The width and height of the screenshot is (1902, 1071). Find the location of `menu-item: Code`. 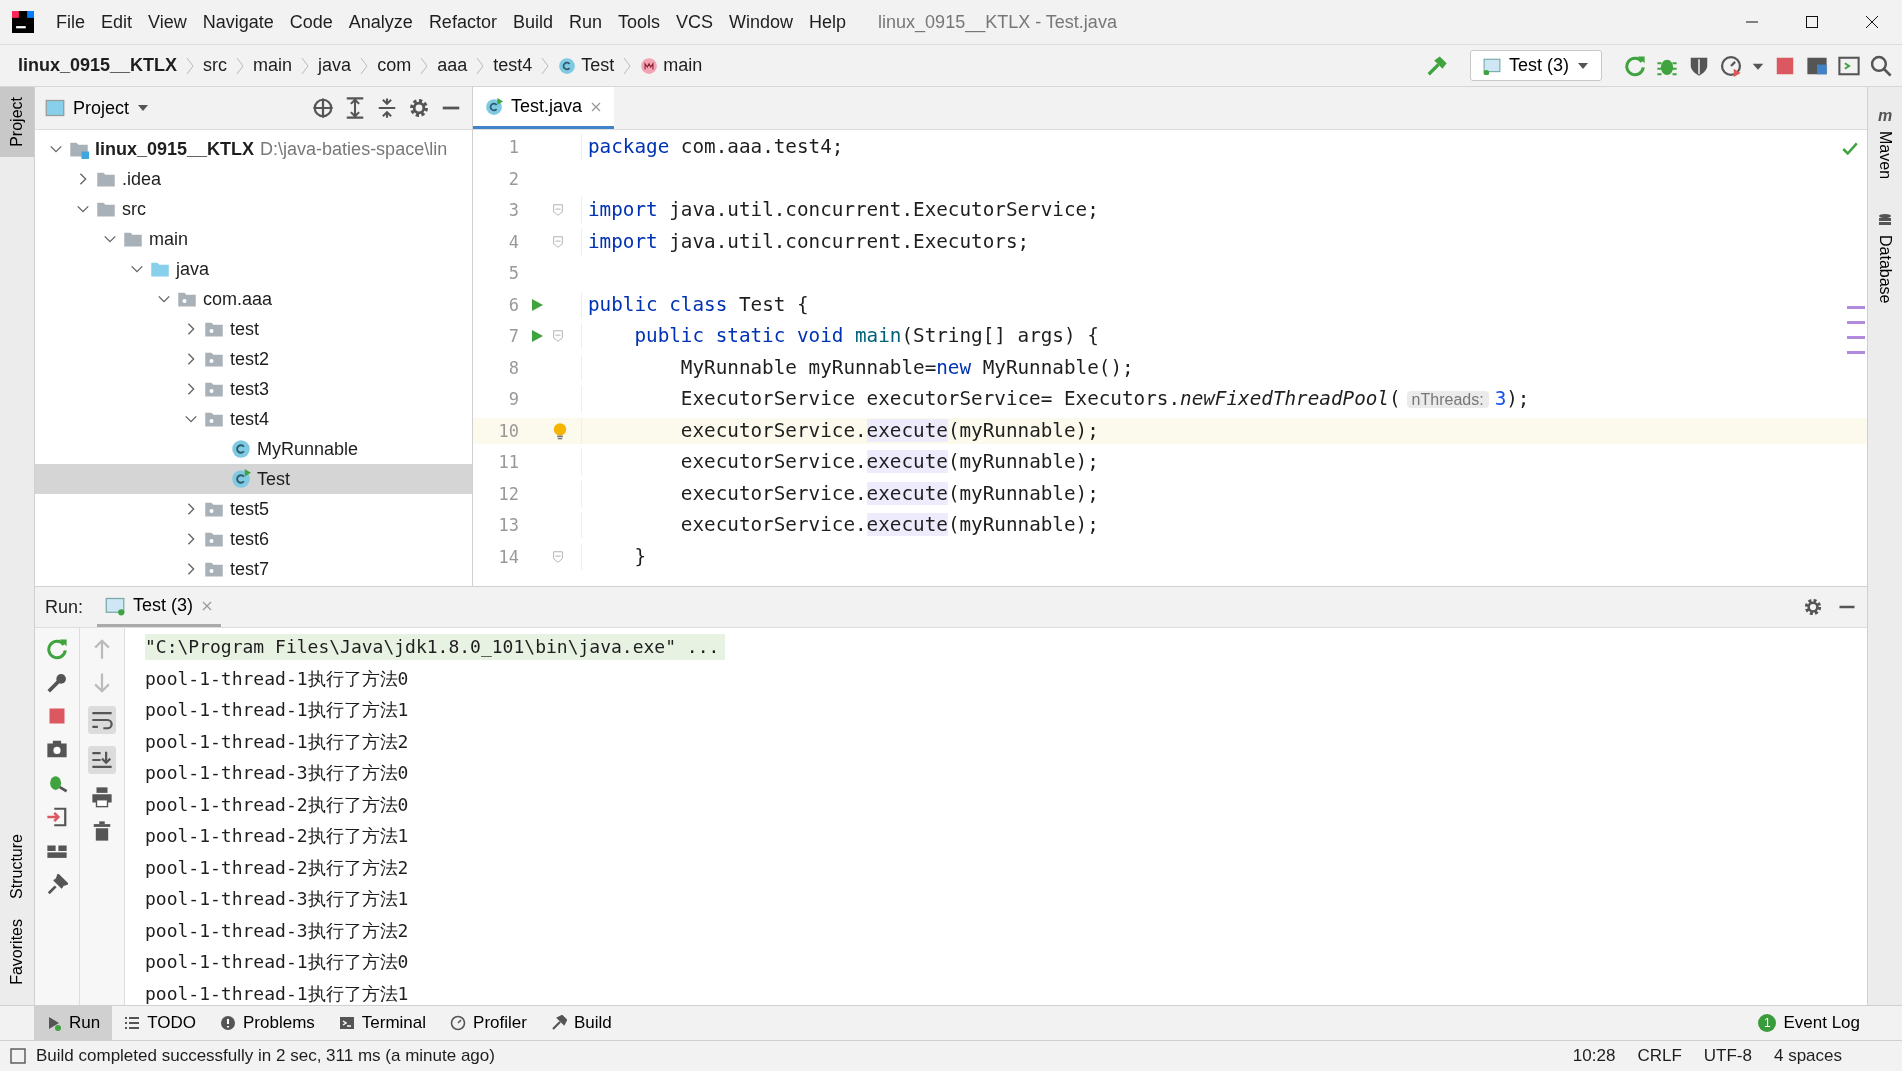

menu-item: Code is located at coordinates (311, 22).